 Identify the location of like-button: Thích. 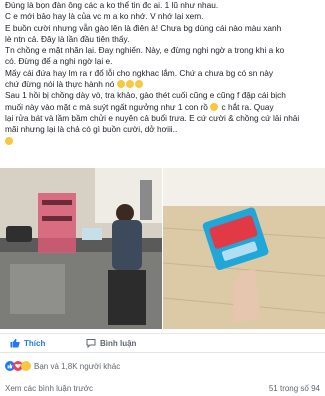
(27, 343).